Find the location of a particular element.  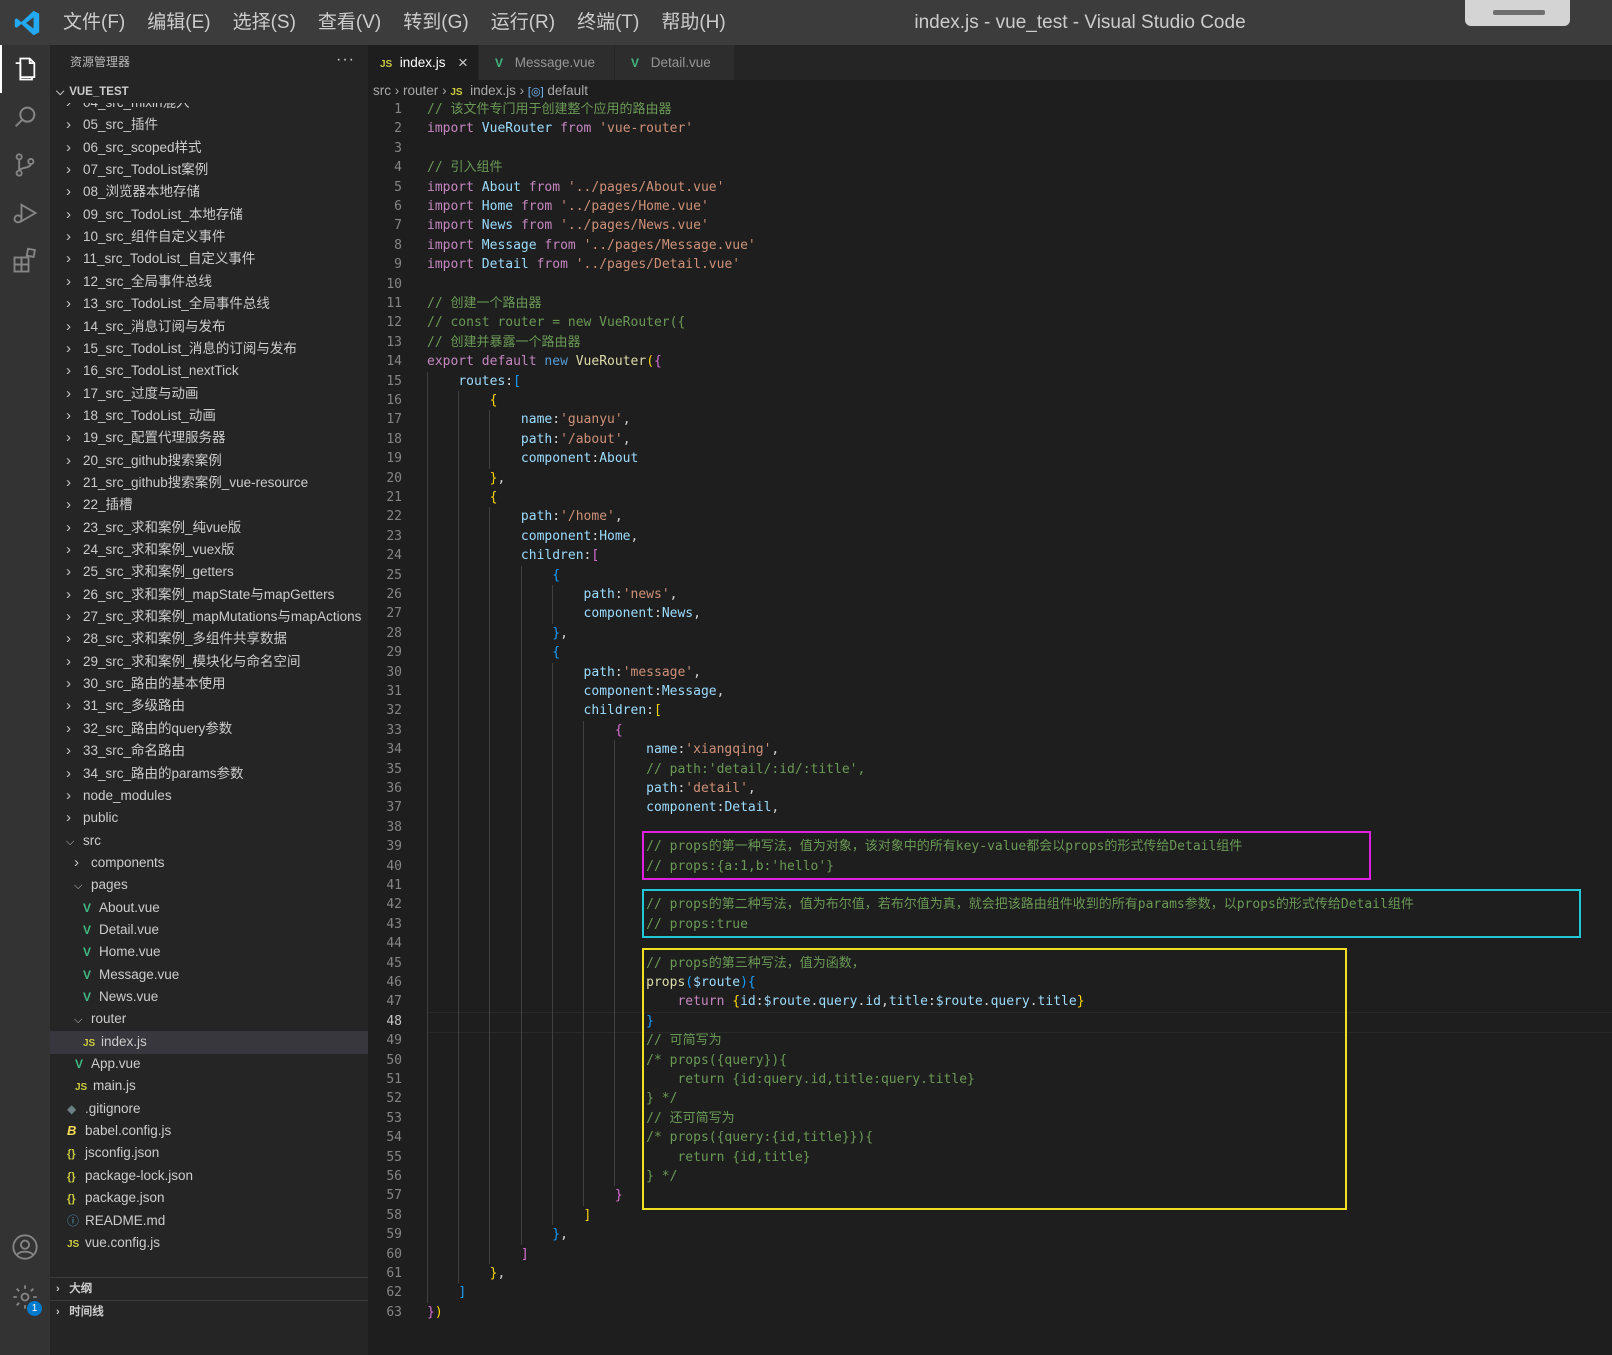

tree-folder: › 11_src_TodoList_自定义事件 is located at coordinates (209, 259).